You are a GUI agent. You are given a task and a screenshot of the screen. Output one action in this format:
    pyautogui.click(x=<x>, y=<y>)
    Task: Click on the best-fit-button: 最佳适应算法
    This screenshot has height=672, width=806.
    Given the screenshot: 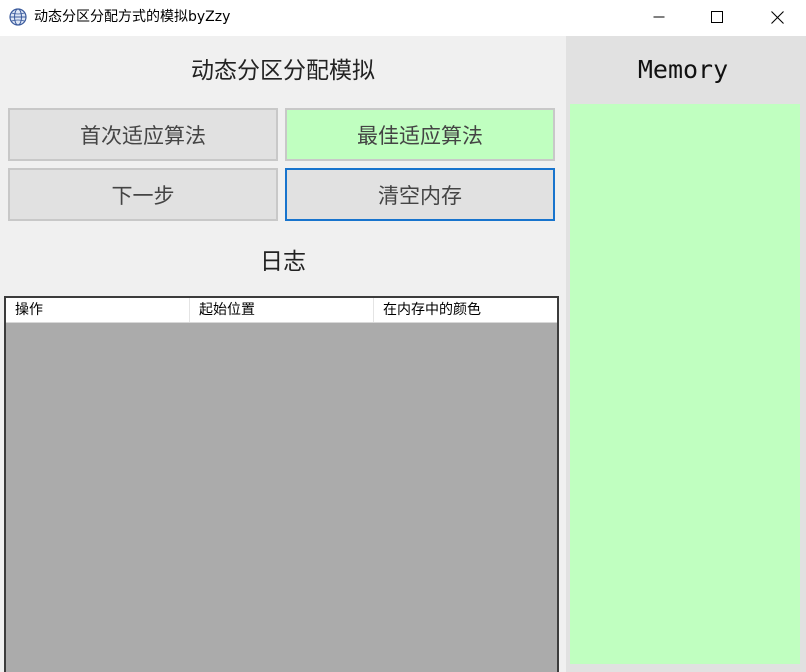 What is the action you would take?
    pyautogui.click(x=420, y=134)
    